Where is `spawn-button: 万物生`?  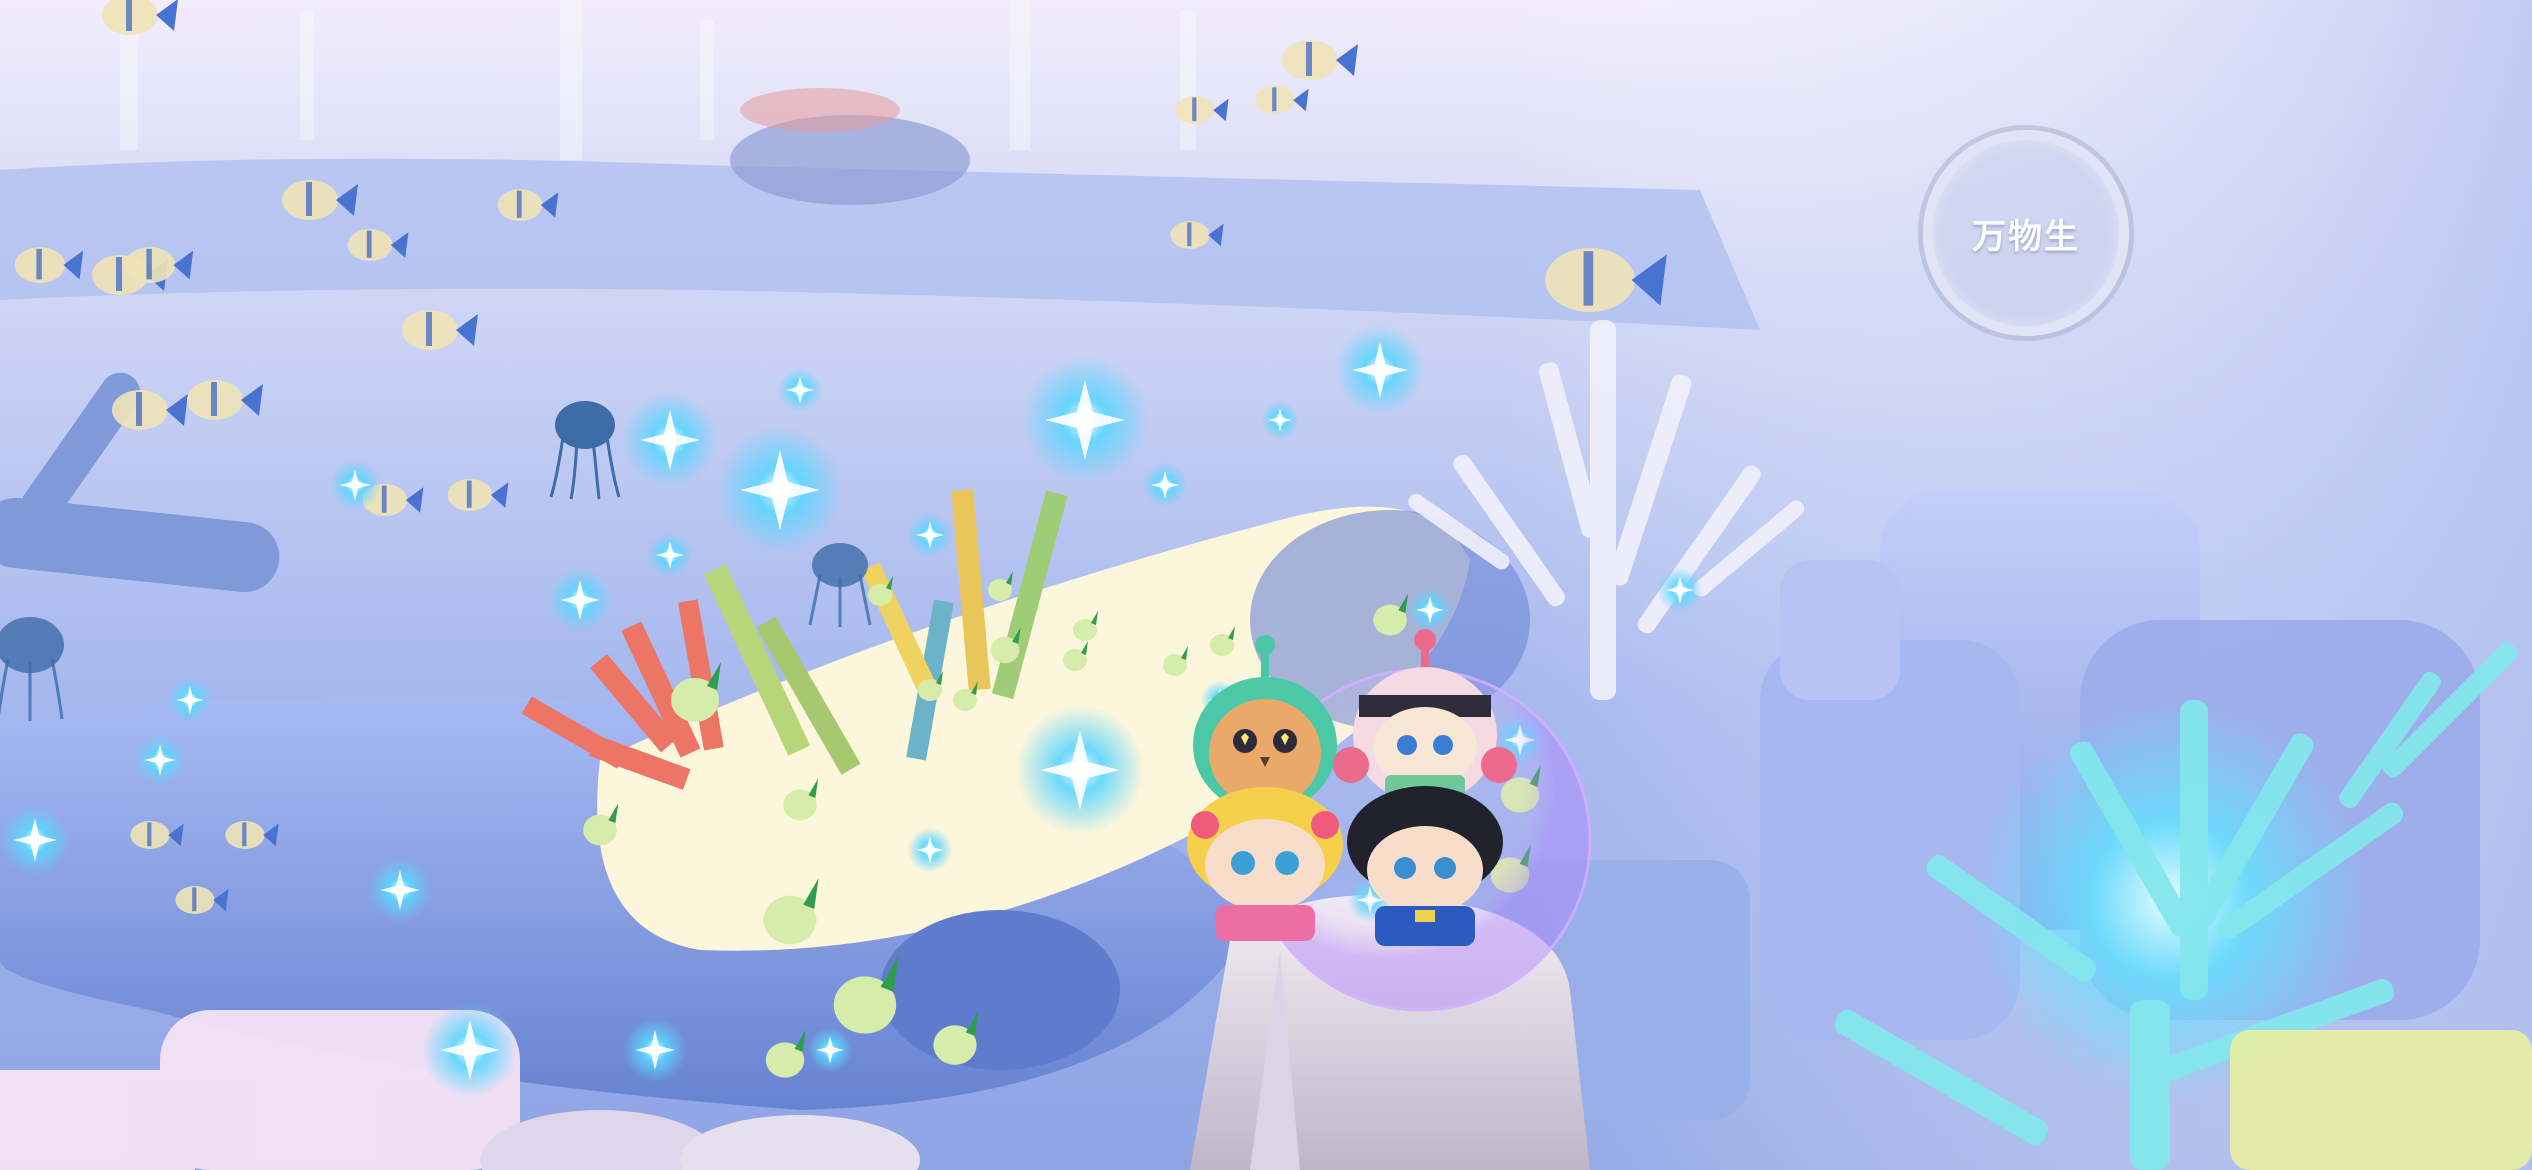 spawn-button: 万物生 is located at coordinates (2026, 233).